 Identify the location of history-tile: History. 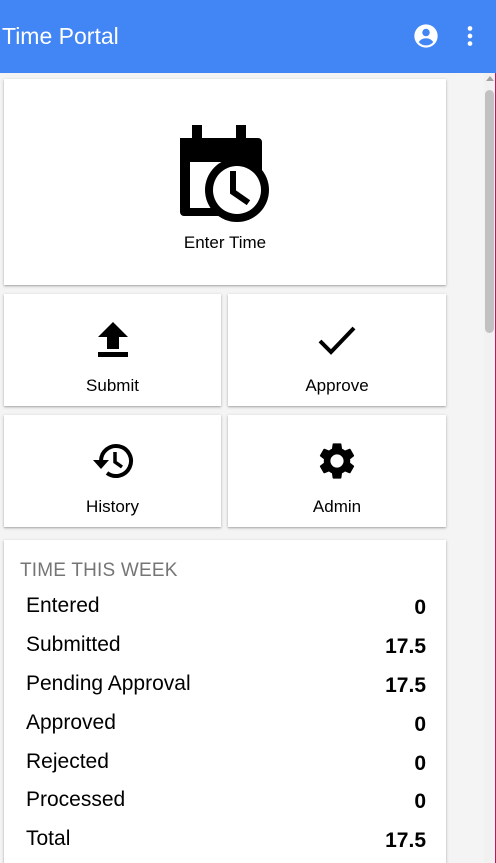
(112, 471).